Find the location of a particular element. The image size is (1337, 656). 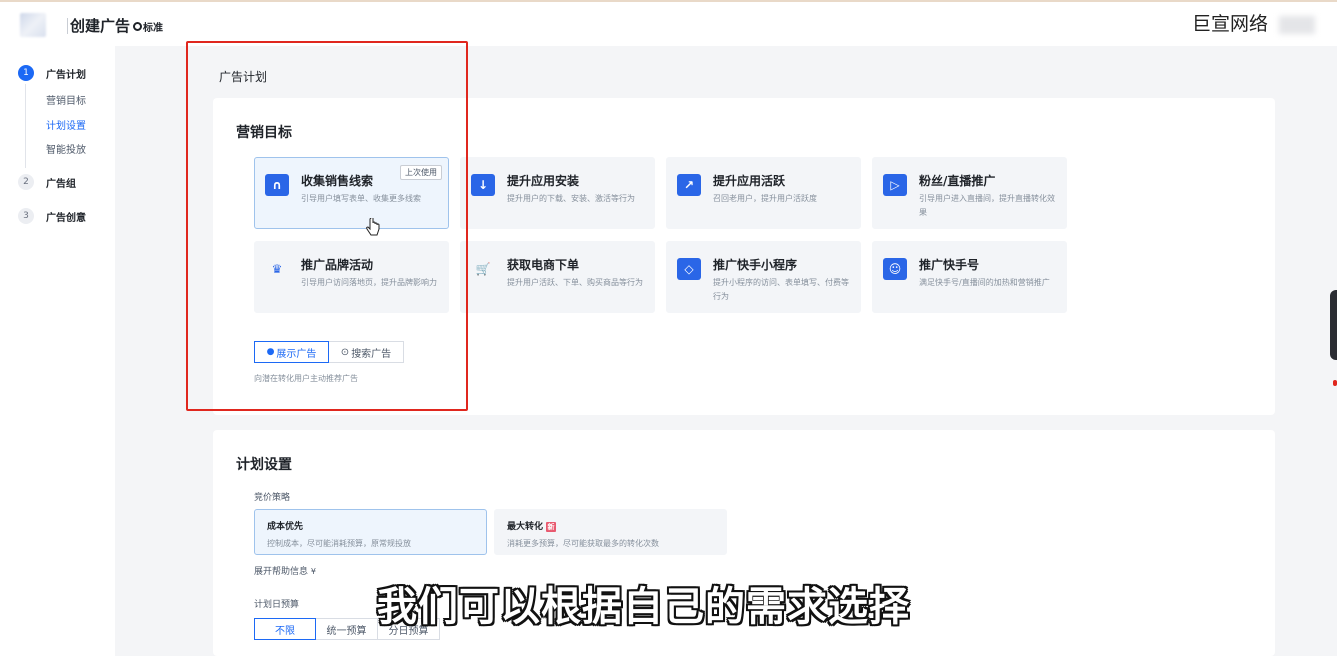

step-label: 广告创意 is located at coordinates (66, 218).